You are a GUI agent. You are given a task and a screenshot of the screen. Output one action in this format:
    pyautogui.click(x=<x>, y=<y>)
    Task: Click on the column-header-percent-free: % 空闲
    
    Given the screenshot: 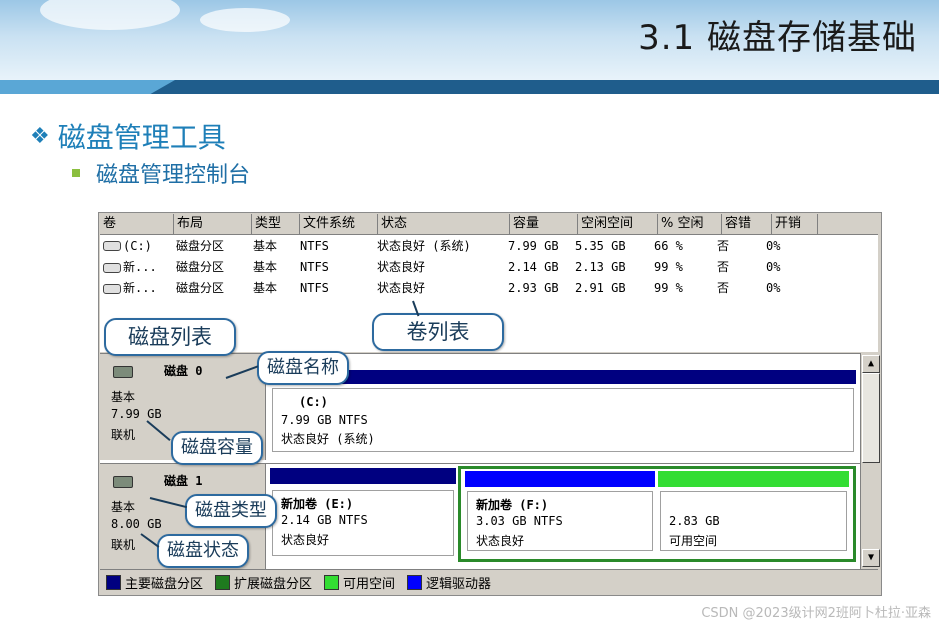 What is the action you would take?
    pyautogui.click(x=690, y=224)
    